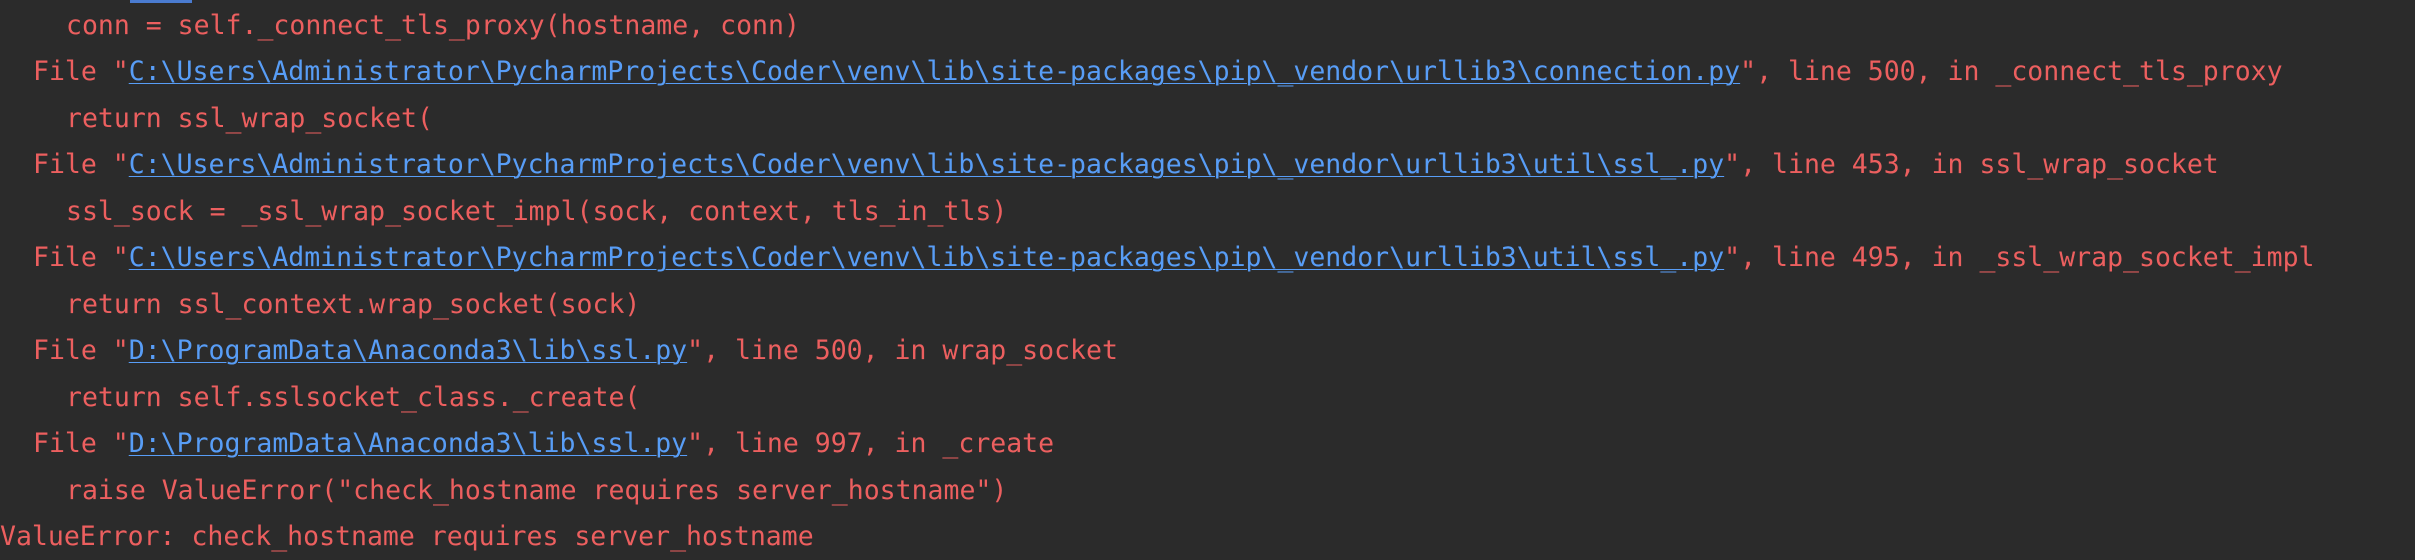  I want to click on traceback-code-line: return ssl_context.wrap_socket(sock), so click(320, 305).